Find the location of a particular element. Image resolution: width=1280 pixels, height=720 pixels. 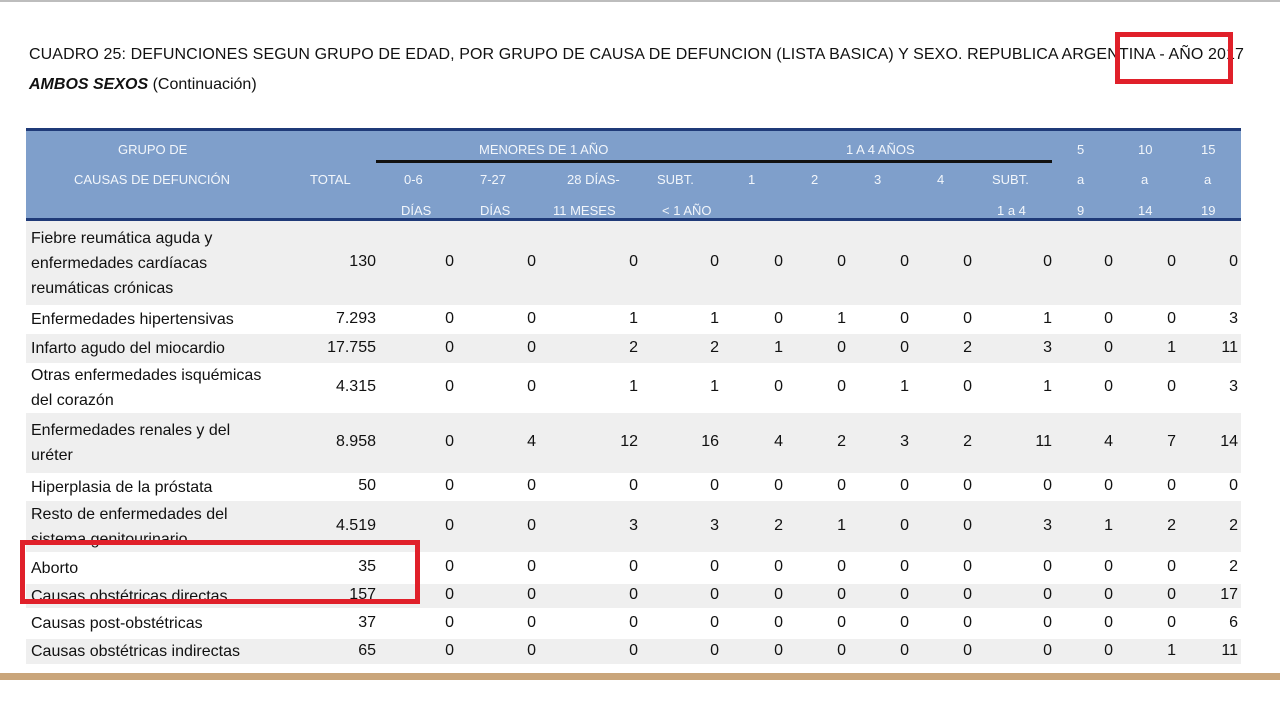

header-age-3: 3 is located at coordinates (878, 179).